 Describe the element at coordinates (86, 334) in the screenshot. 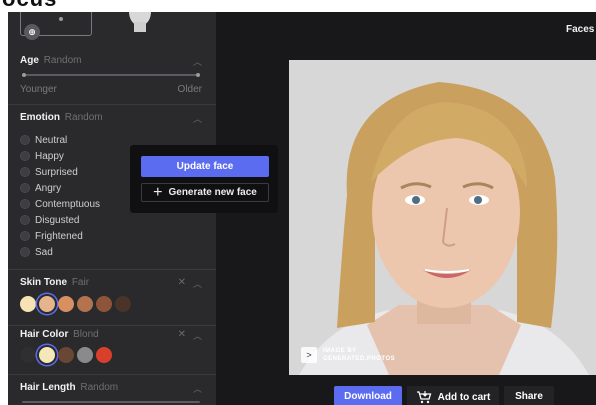

I see `hair-color-value: Blond` at that location.